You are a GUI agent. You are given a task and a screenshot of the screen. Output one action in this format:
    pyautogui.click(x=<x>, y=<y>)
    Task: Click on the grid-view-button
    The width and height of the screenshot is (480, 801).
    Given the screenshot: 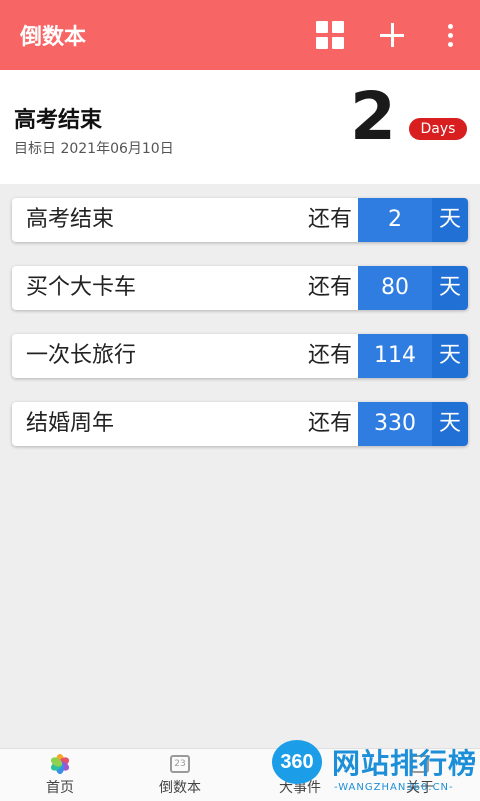 What is the action you would take?
    pyautogui.click(x=330, y=35)
    